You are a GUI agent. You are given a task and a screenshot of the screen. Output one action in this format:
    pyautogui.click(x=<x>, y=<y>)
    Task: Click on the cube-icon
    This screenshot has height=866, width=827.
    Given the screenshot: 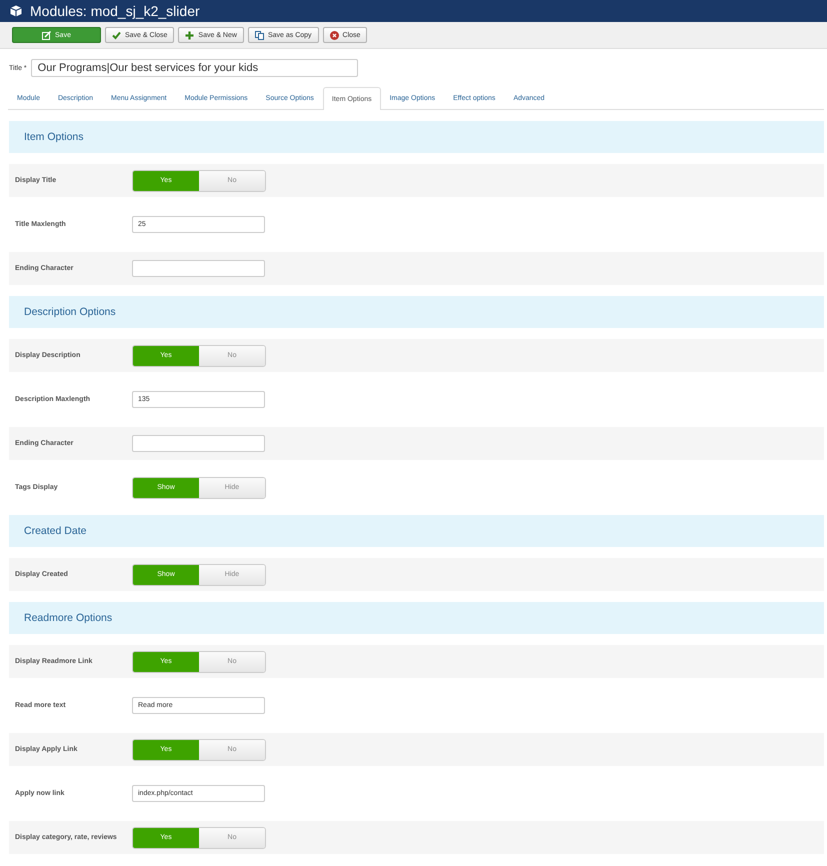 What is the action you would take?
    pyautogui.click(x=16, y=11)
    